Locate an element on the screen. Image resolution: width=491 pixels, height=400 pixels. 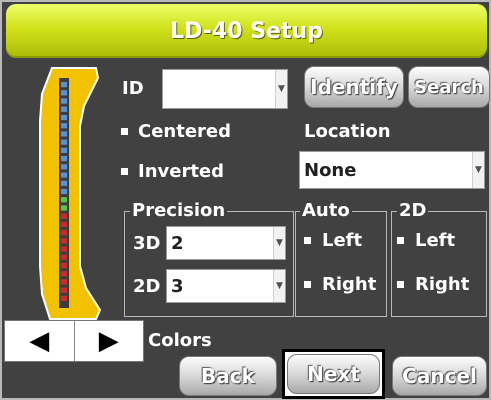
two-d-group is located at coordinates (439, 264).